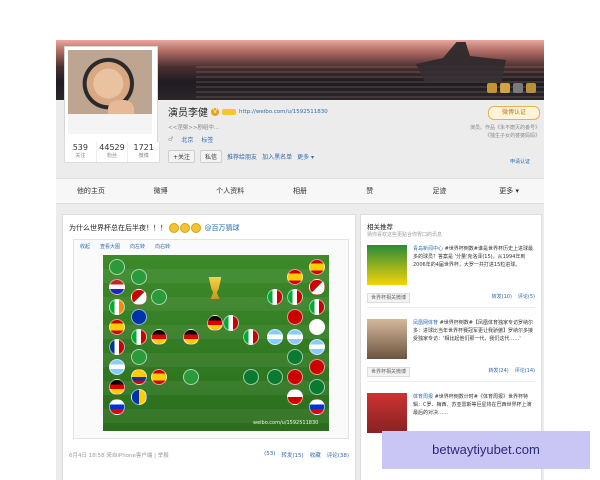 The image size is (600, 480). Describe the element at coordinates (143, 156) in the screenshot. I see `stat-weibo-label: 微博` at that location.